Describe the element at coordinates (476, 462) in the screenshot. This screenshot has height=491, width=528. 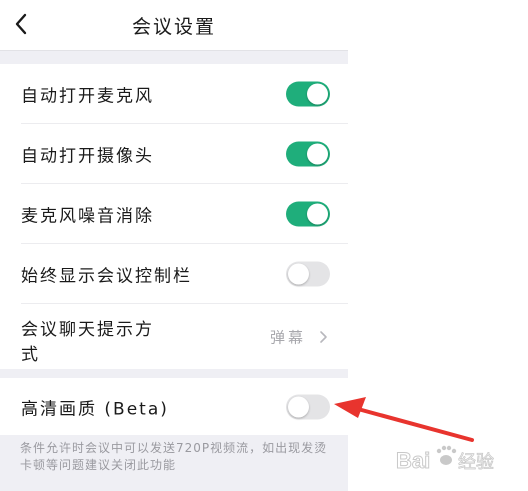
I see `watermark-sub-text: 经验` at that location.